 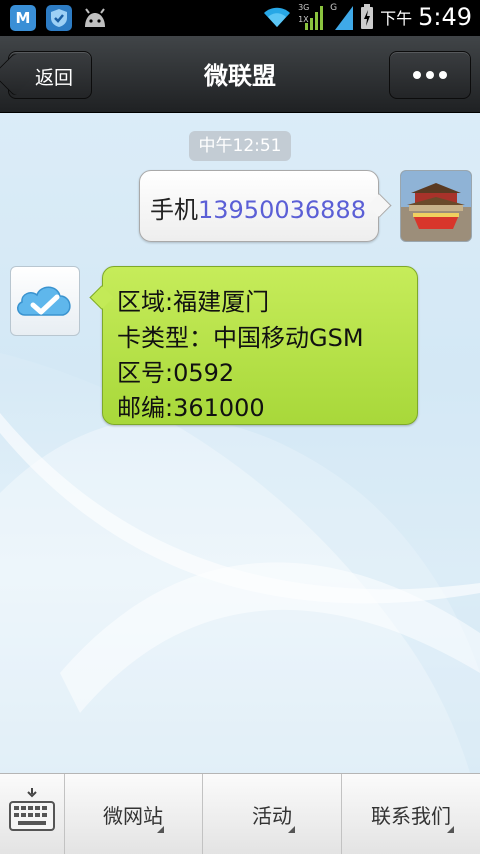 What do you see at coordinates (23, 18) in the screenshot?
I see `m-app-icon: M` at bounding box center [23, 18].